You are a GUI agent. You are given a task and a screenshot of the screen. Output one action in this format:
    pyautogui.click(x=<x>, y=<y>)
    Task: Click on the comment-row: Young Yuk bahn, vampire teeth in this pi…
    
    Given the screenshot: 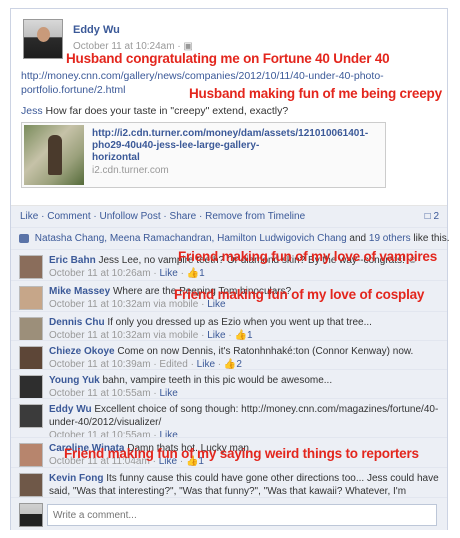 What is the action you would take?
    pyautogui.click(x=229, y=384)
    